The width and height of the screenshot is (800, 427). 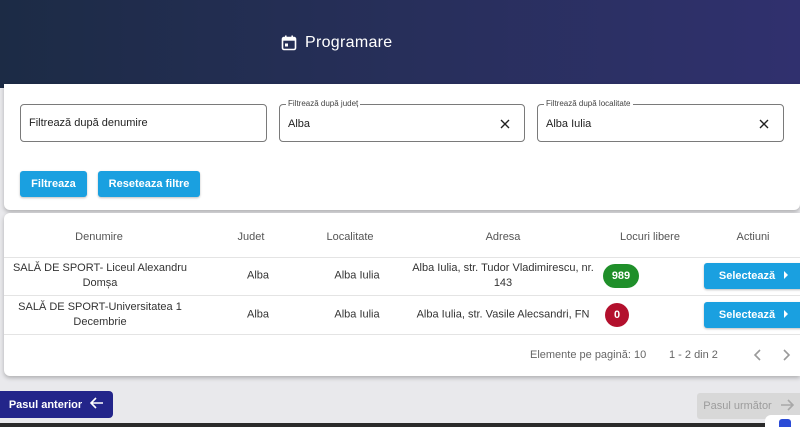 I want to click on name-filter-field: Filtrează după denumire, so click(x=143, y=123).